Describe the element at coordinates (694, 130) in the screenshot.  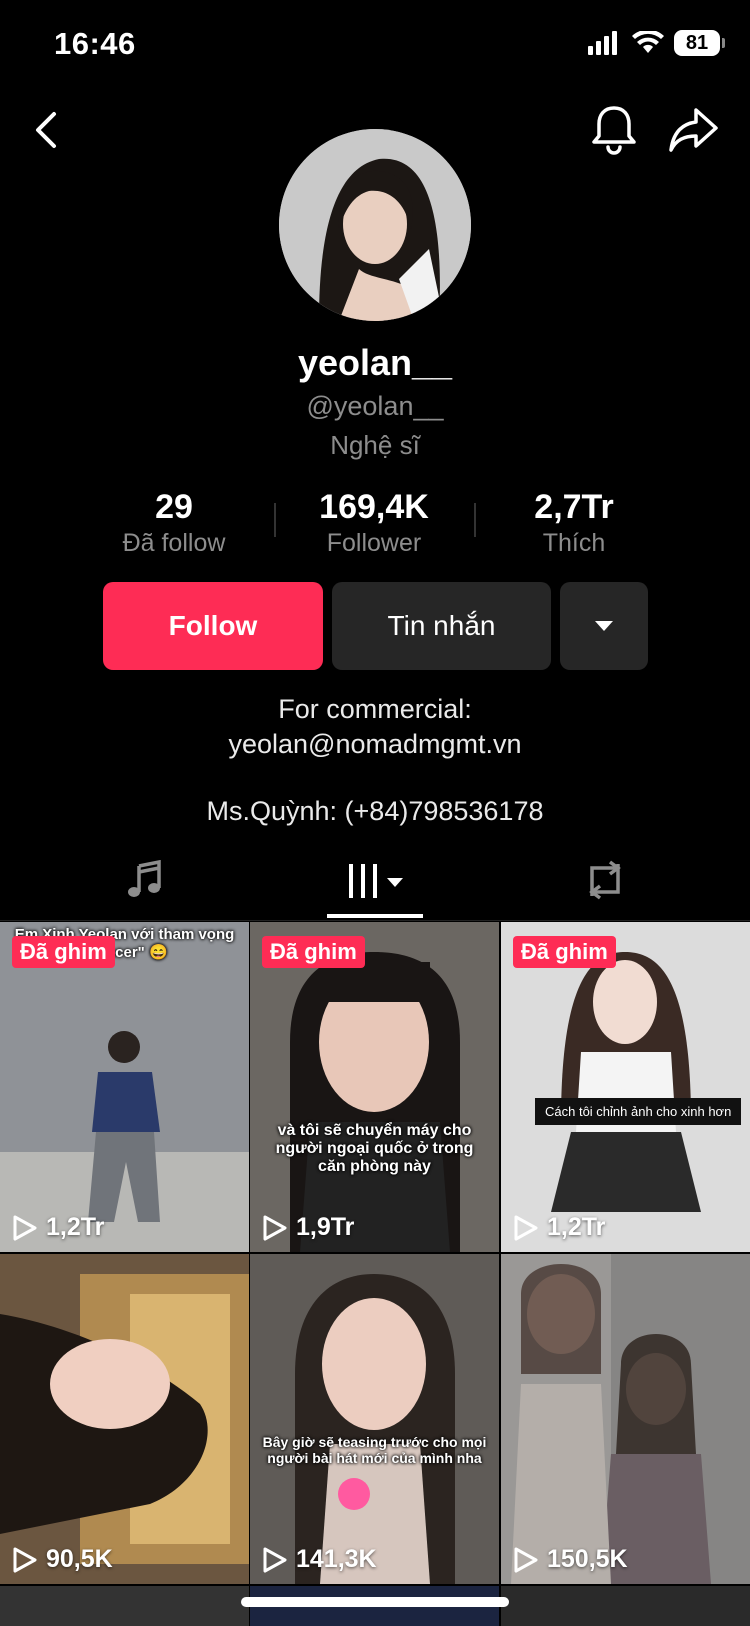
I see `share-icon` at that location.